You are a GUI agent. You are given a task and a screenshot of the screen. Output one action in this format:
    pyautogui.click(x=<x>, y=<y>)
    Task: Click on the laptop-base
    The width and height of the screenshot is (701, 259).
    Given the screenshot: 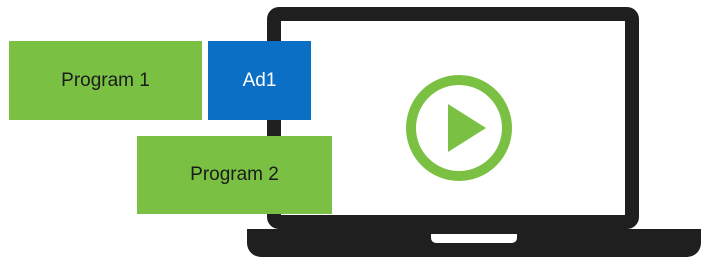 What is the action you would take?
    pyautogui.click(x=474, y=243)
    